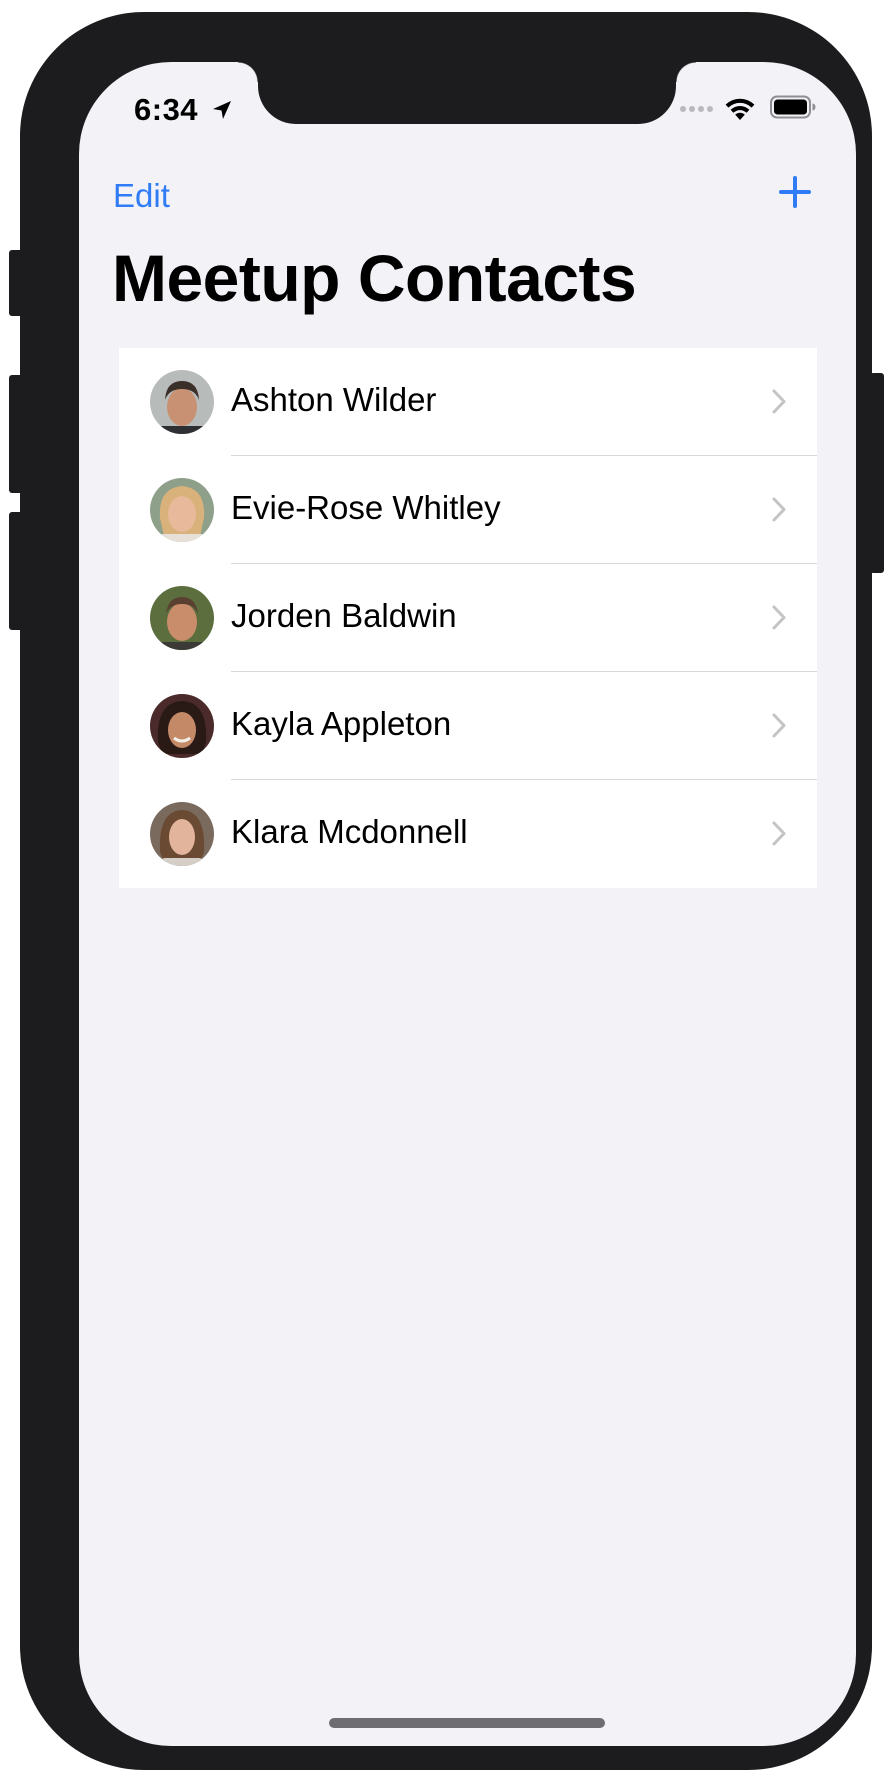 This screenshot has height=1772, width=894. I want to click on contact-name: Klara Mcdonnell, so click(349, 831).